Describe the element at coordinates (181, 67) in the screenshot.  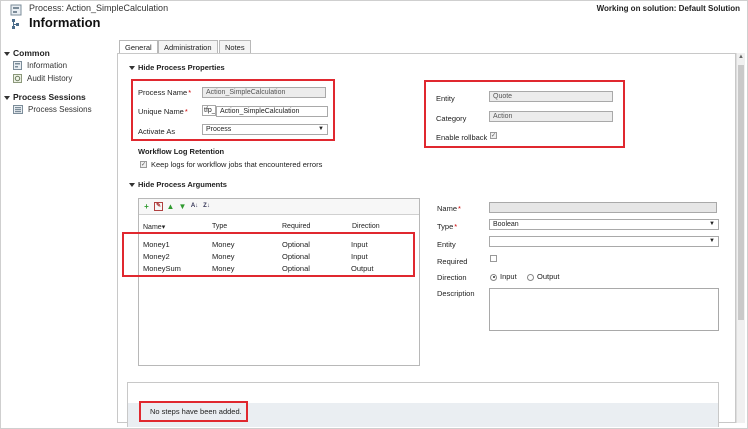
I see `hide-process-properties-label: Hide Process Properties` at that location.